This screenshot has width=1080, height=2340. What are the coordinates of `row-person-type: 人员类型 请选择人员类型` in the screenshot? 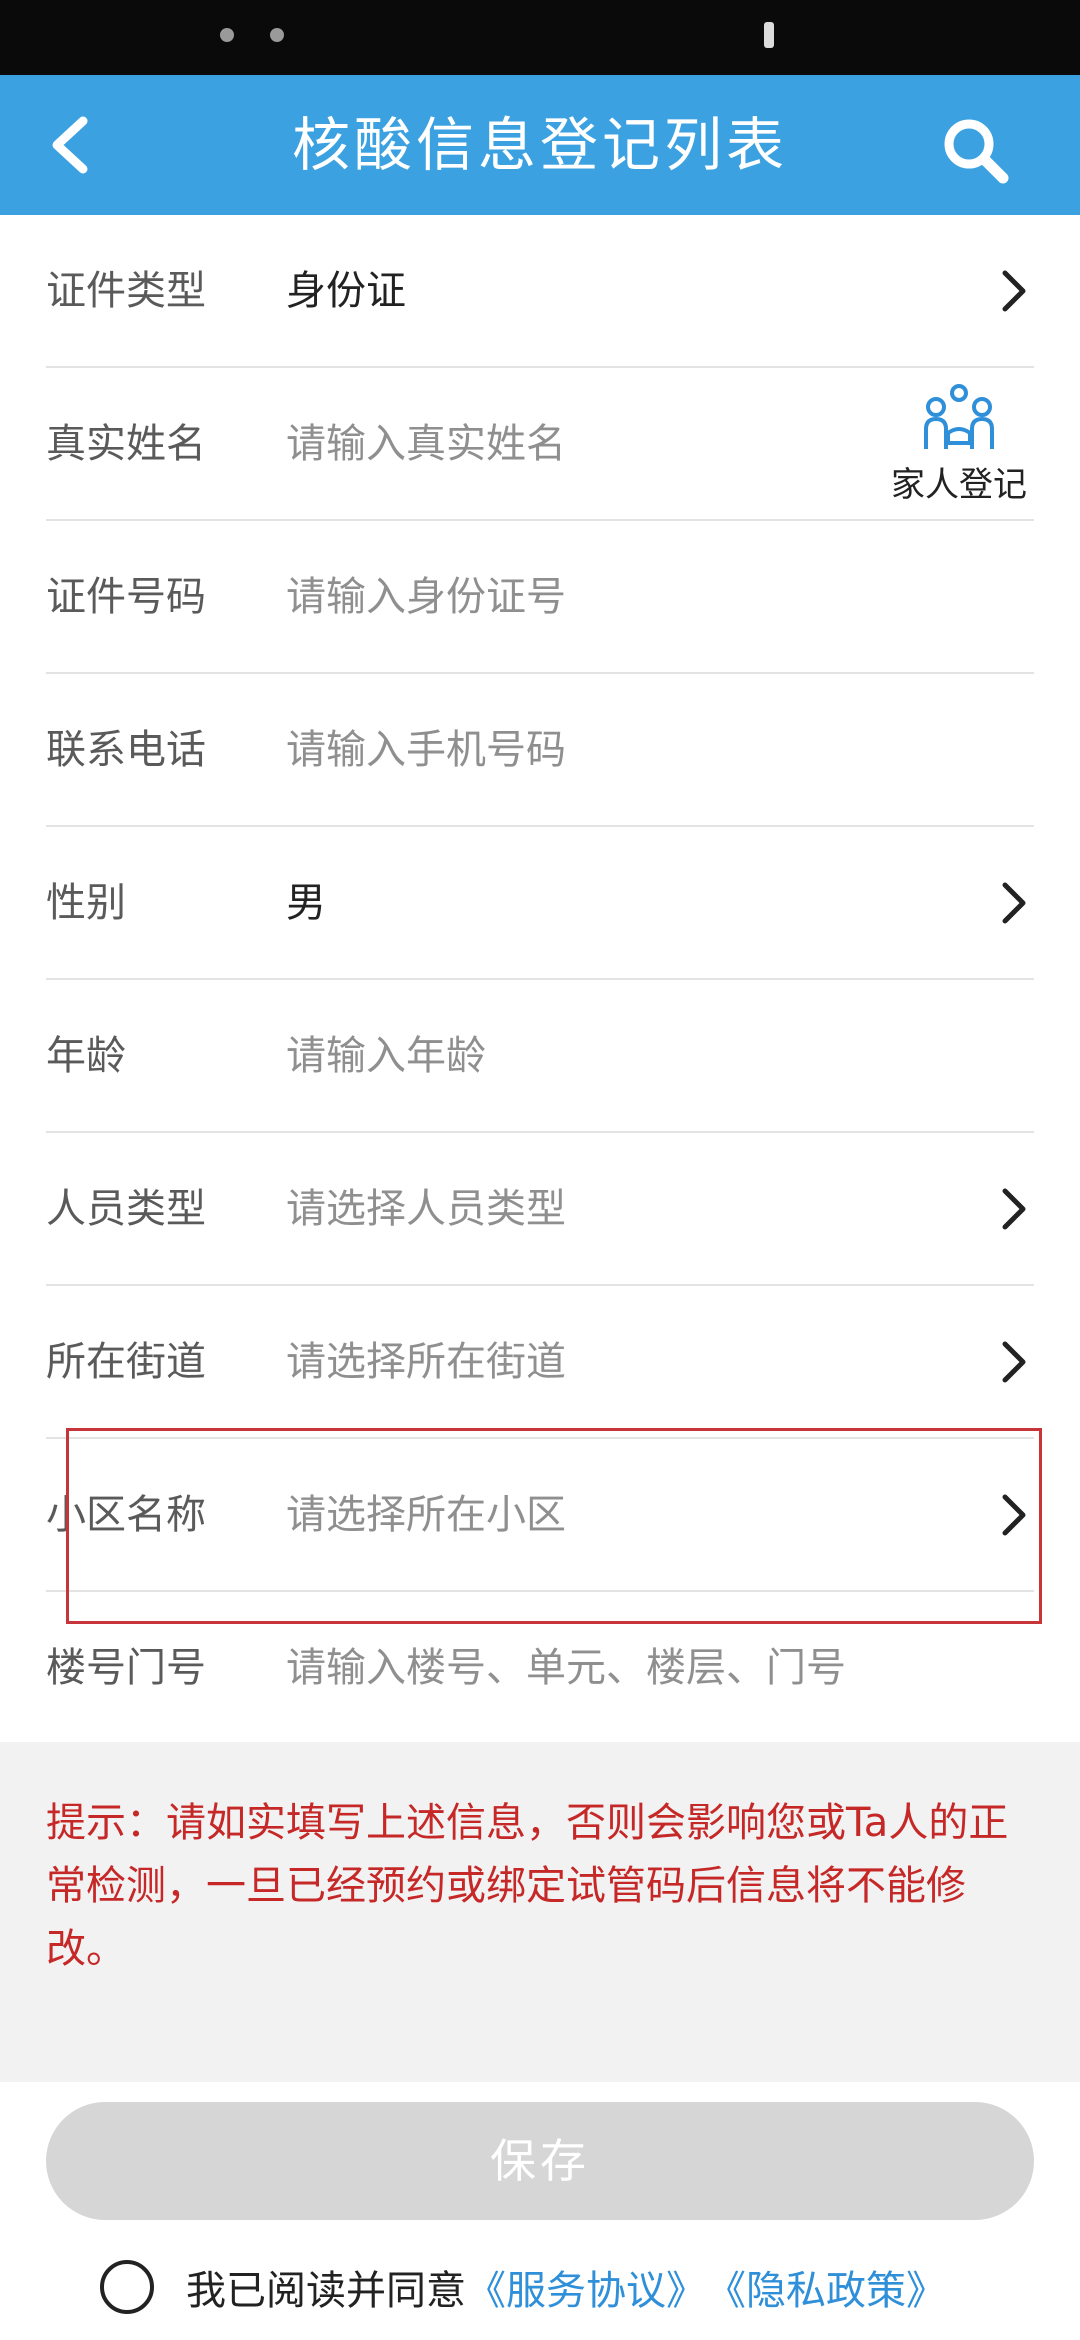 It's located at (540, 1209).